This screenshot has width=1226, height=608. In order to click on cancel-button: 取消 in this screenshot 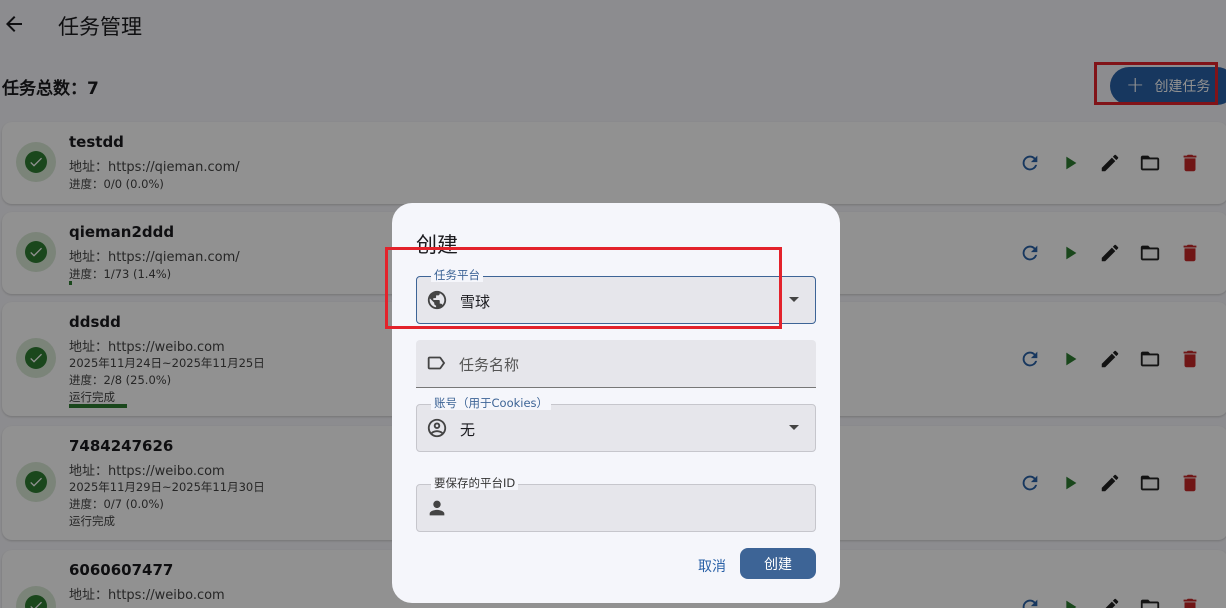, I will do `click(712, 566)`.